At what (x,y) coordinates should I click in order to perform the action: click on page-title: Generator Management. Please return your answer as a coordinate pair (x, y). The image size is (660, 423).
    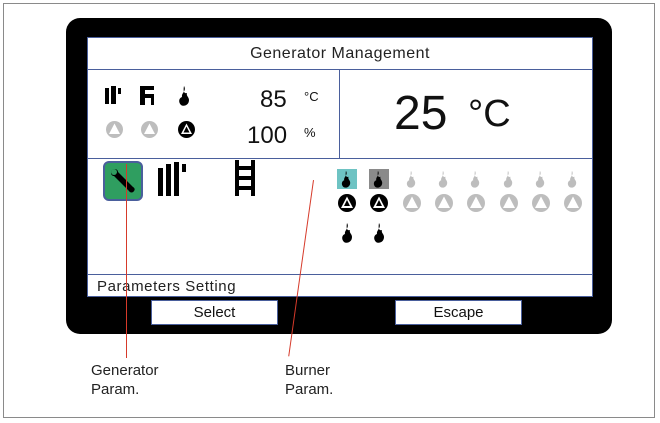
    Looking at the image, I should click on (340, 53).